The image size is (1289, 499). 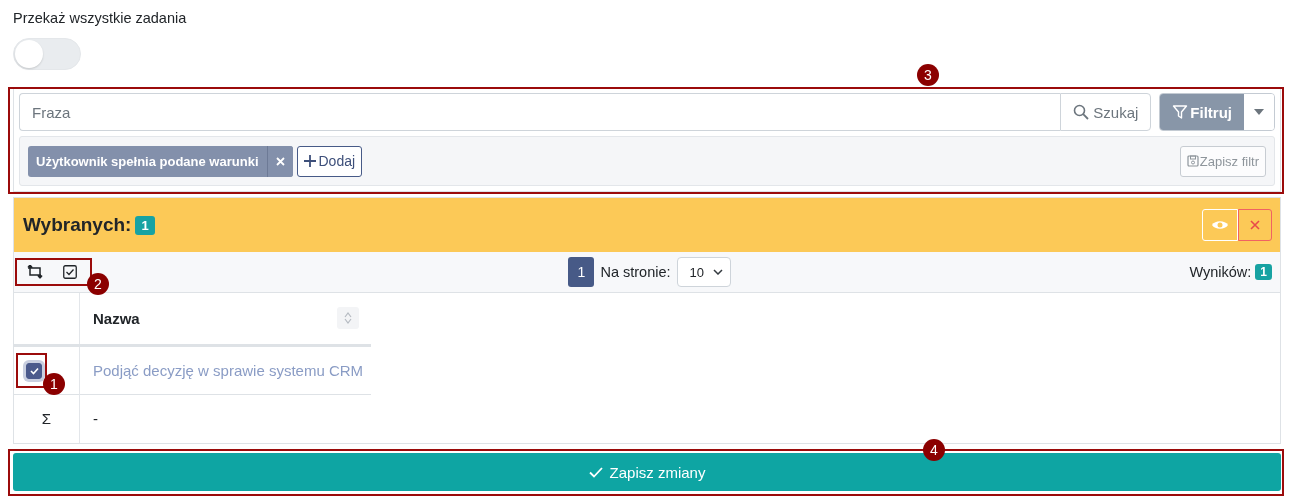 What do you see at coordinates (928, 75) in the screenshot?
I see `callout-number: 3` at bounding box center [928, 75].